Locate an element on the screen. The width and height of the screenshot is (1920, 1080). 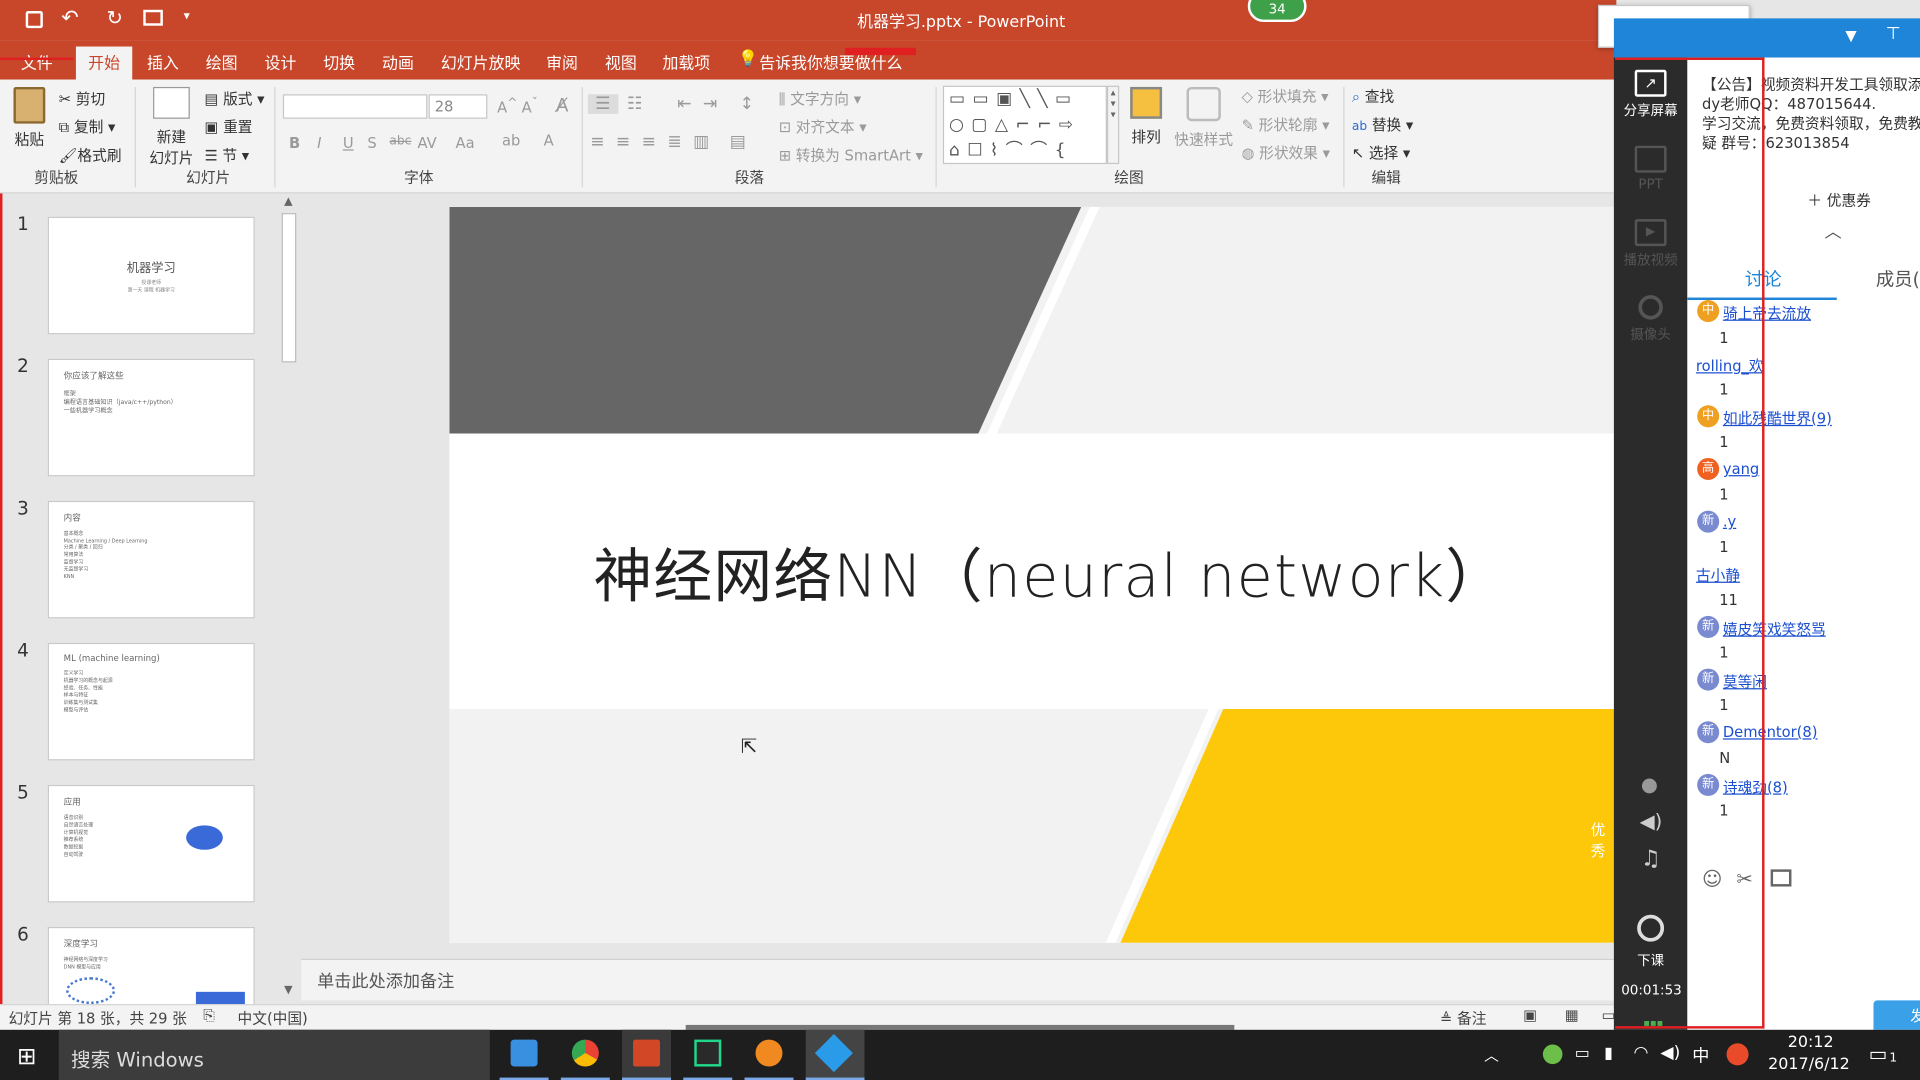
undo-icon: ↶ is located at coordinates (69, 18).